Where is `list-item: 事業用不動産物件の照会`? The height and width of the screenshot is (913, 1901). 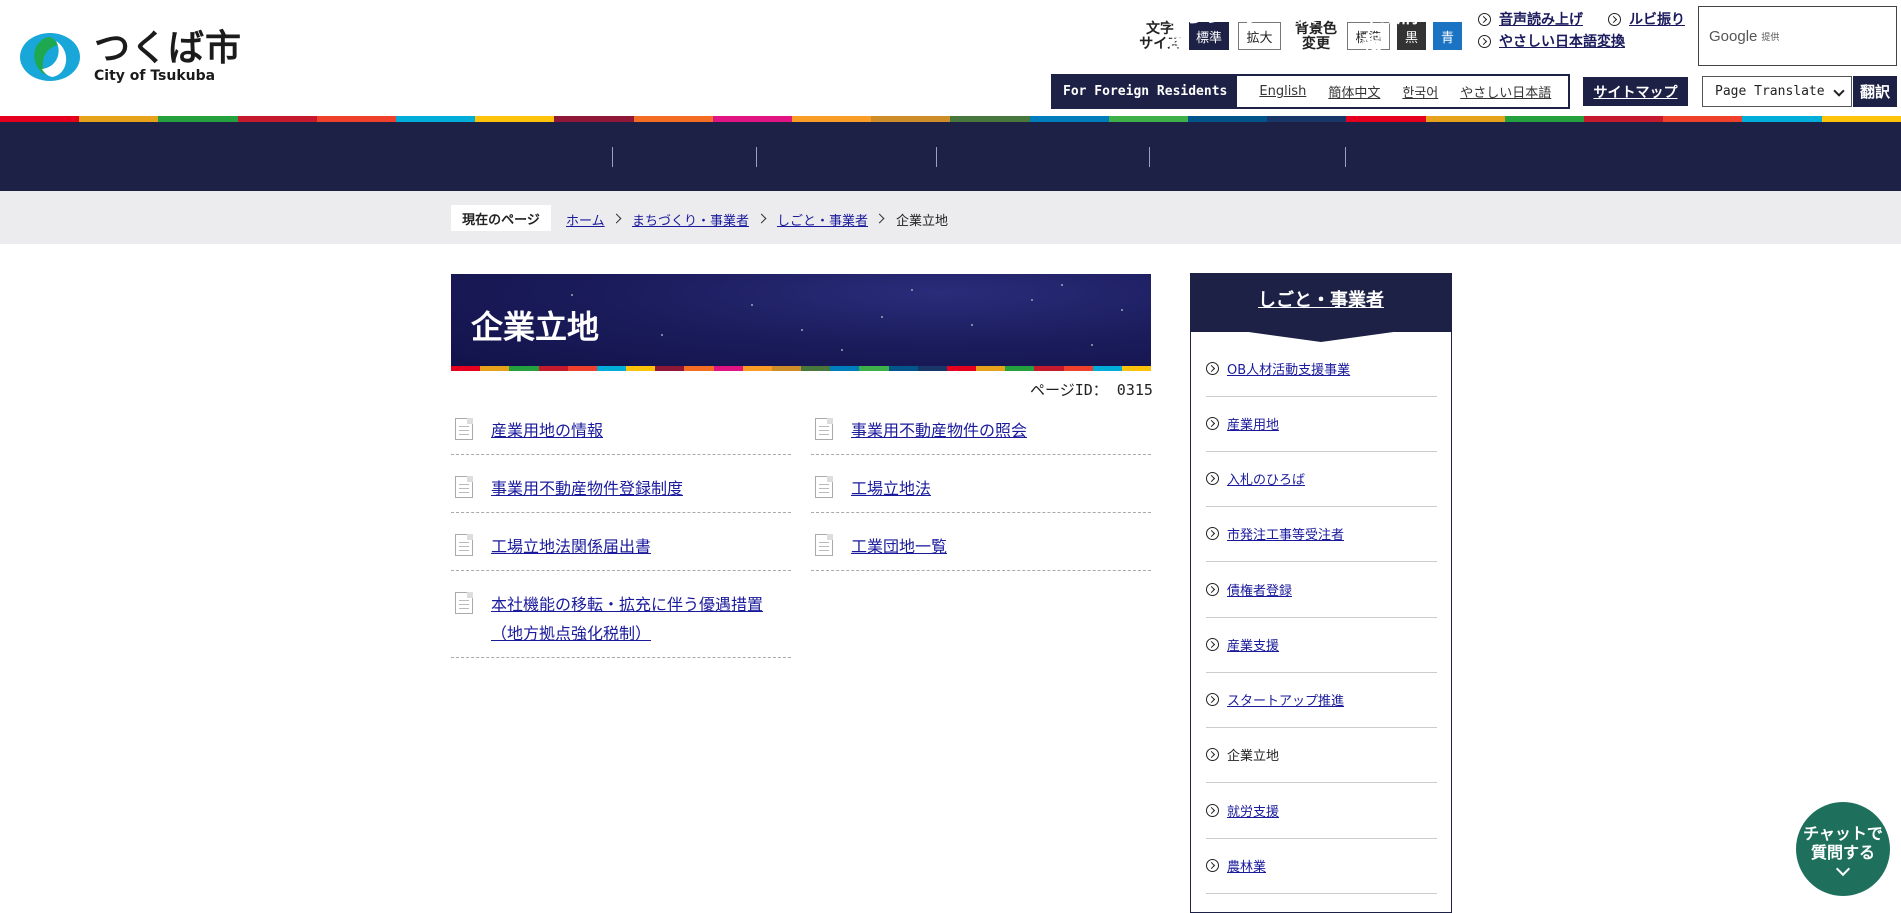
list-item: 事業用不動産物件の照会 is located at coordinates (981, 429).